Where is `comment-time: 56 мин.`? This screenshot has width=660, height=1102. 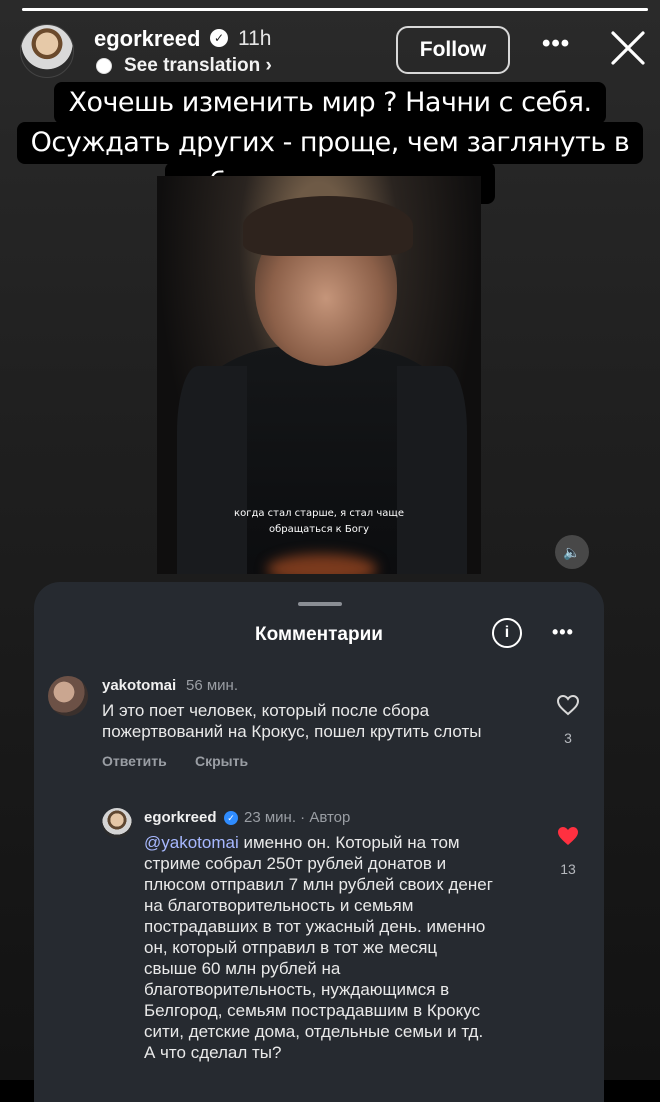
comment-time: 56 мин. is located at coordinates (212, 685).